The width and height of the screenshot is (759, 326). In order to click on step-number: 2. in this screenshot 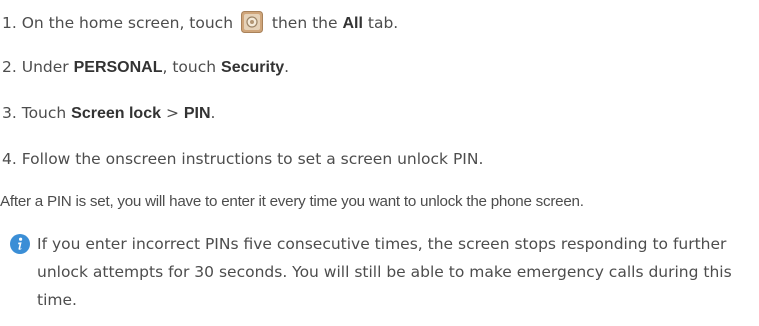, I will do `click(9, 67)`.